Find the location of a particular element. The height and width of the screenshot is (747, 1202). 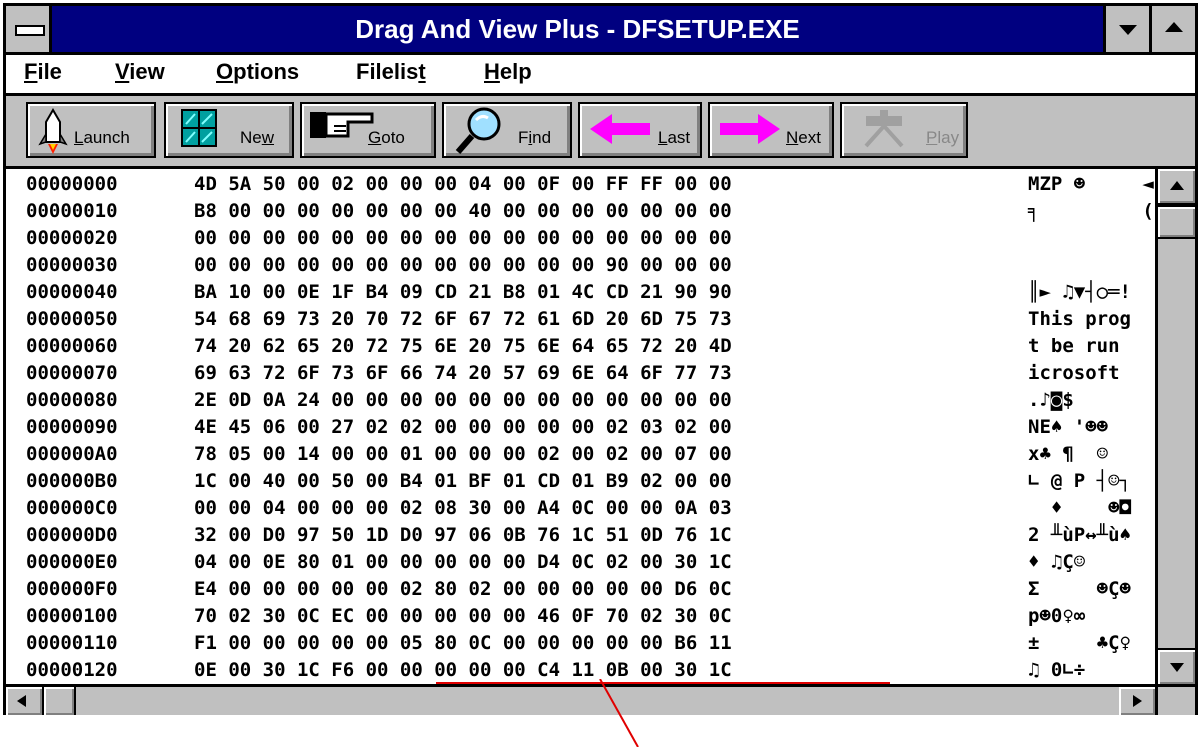

play-label-u: P is located at coordinates (932, 137).